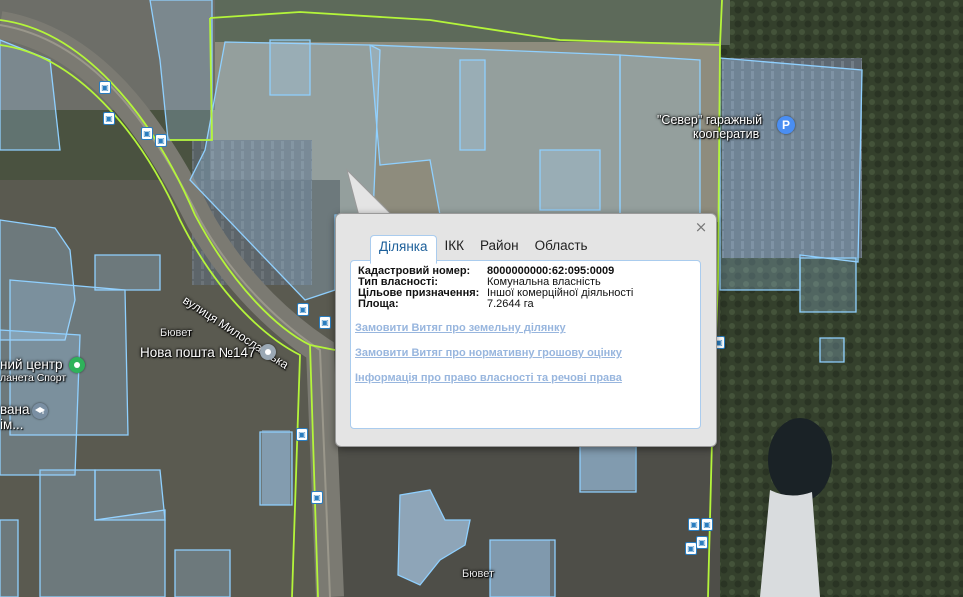 This screenshot has width=963, height=597. Describe the element at coordinates (800, 460) in the screenshot. I see `pond` at that location.